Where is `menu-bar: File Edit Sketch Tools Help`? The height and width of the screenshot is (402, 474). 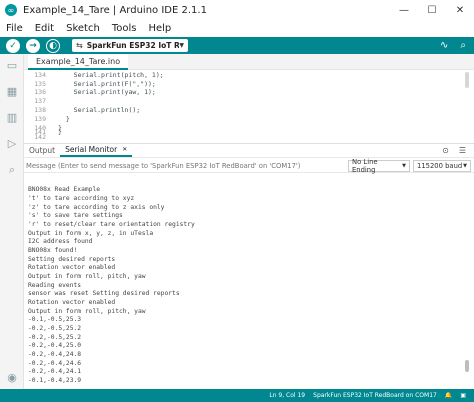 menu-bar: File Edit Sketch Tools Help is located at coordinates (237, 28).